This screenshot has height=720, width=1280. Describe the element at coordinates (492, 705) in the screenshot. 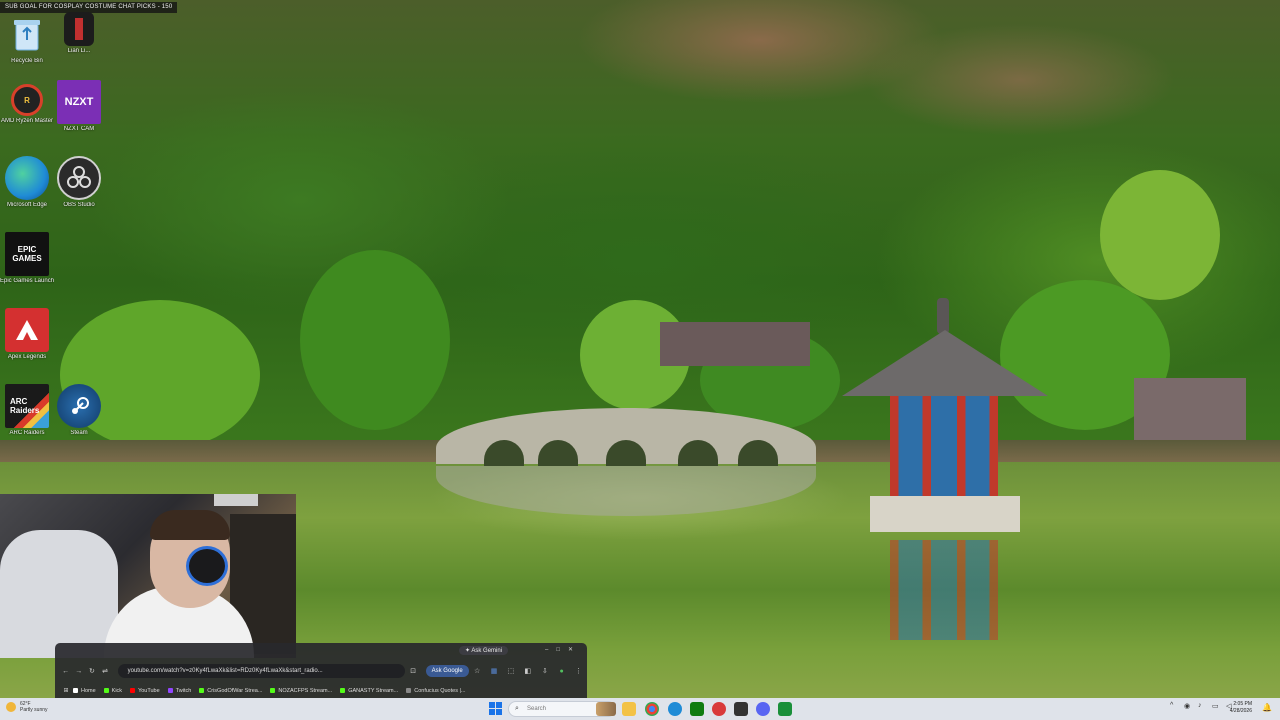

I see `windows-logo-icon` at that location.